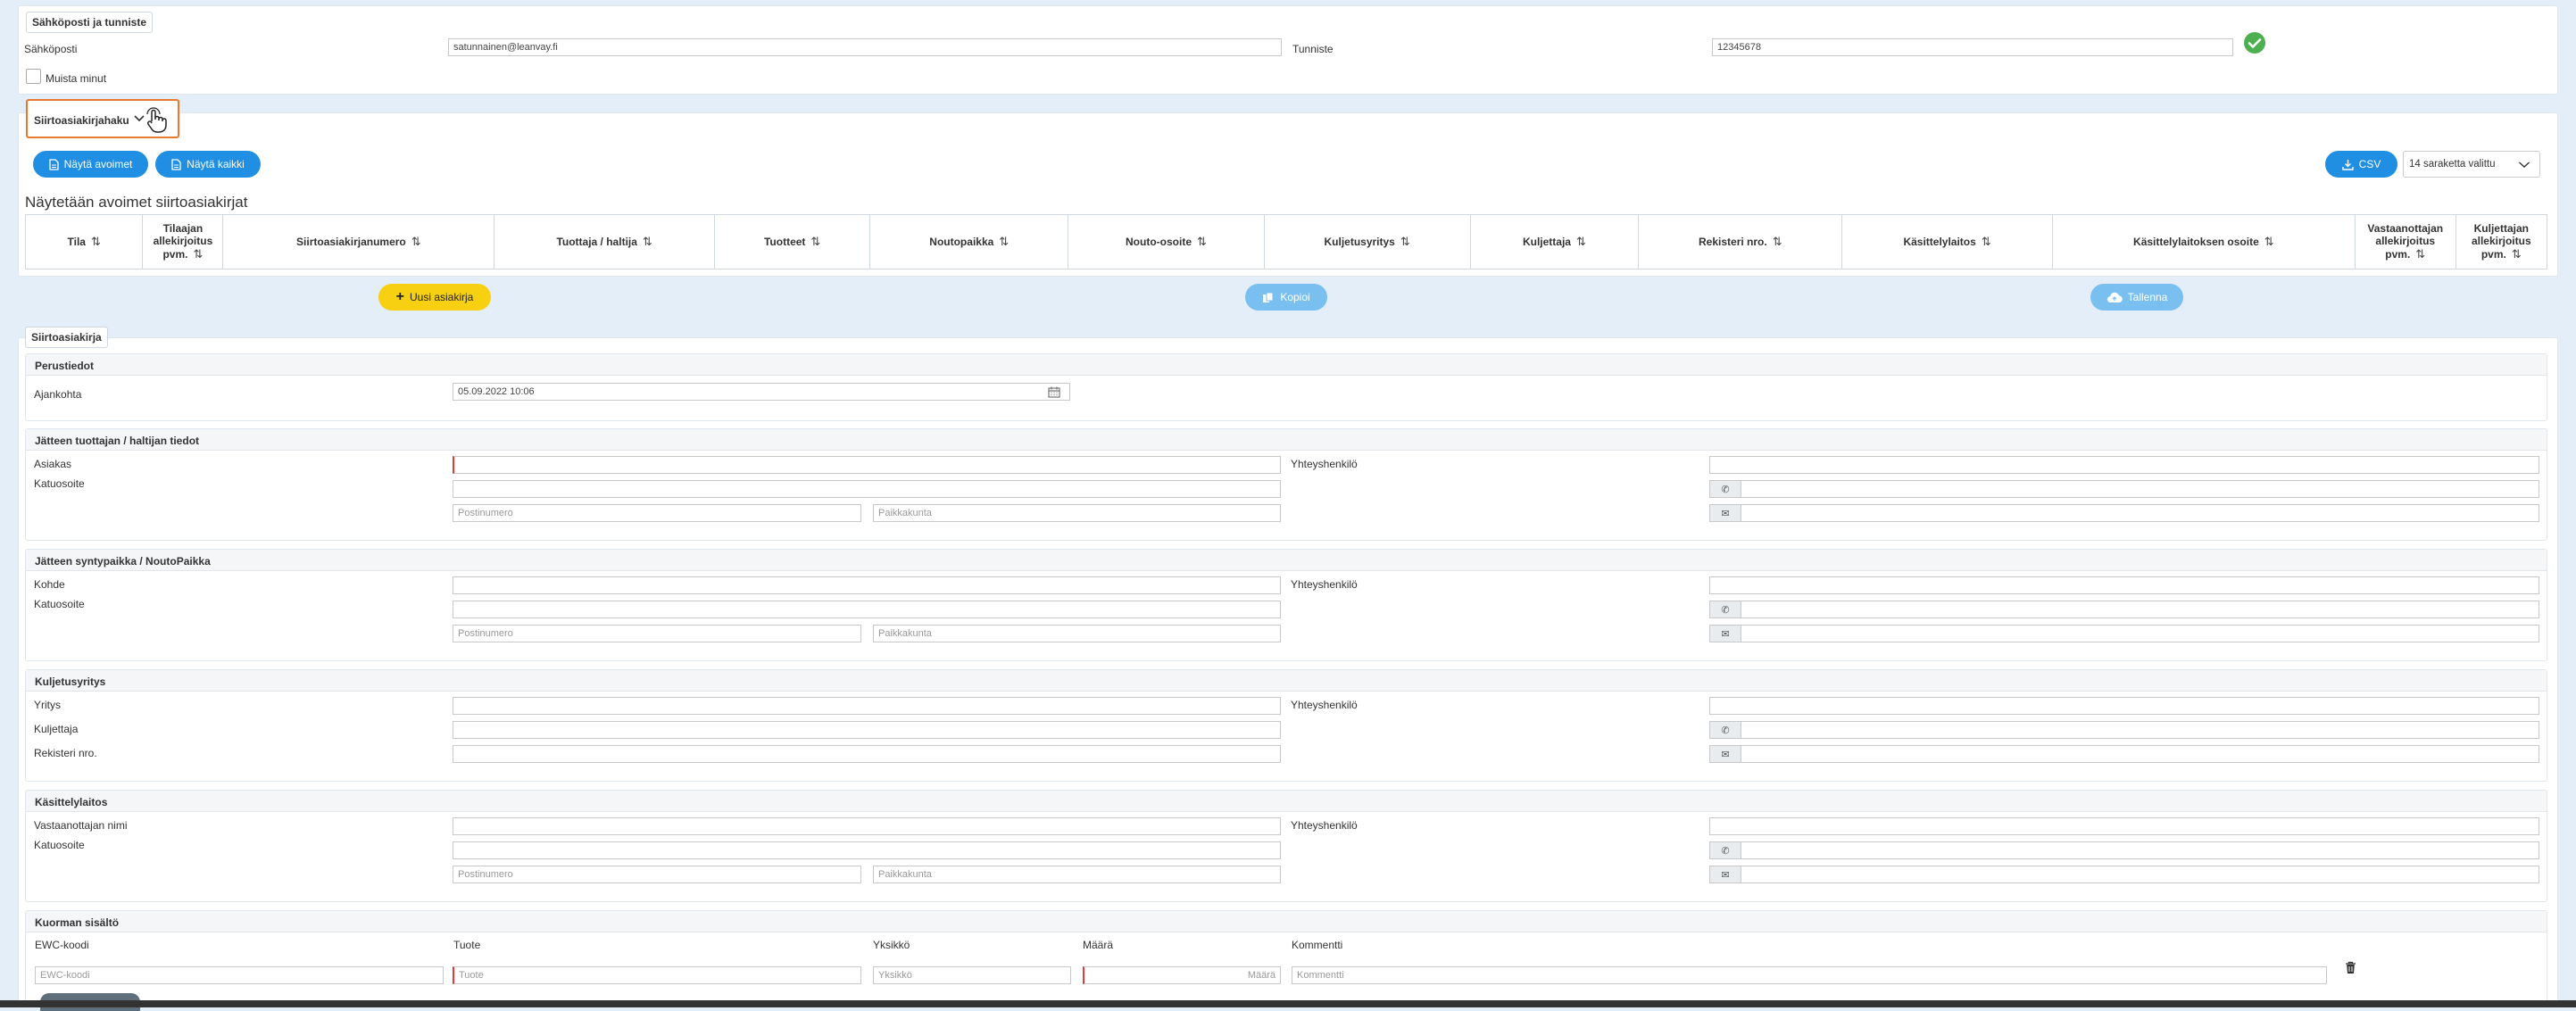 This screenshot has width=2576, height=1011. Describe the element at coordinates (34, 76) in the screenshot. I see `remember-checkbox` at that location.